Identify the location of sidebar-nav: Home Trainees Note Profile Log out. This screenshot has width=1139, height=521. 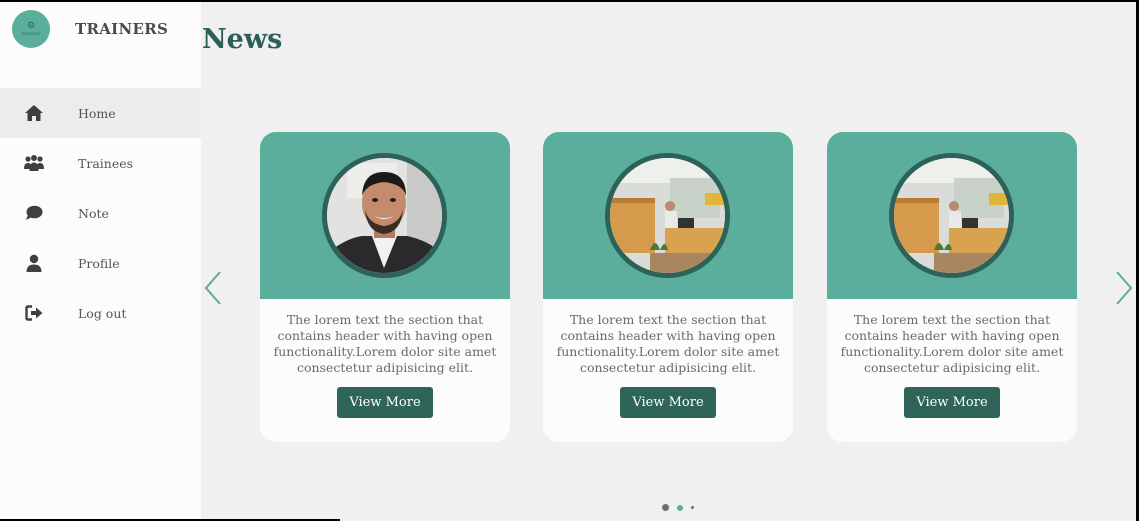
(100, 213).